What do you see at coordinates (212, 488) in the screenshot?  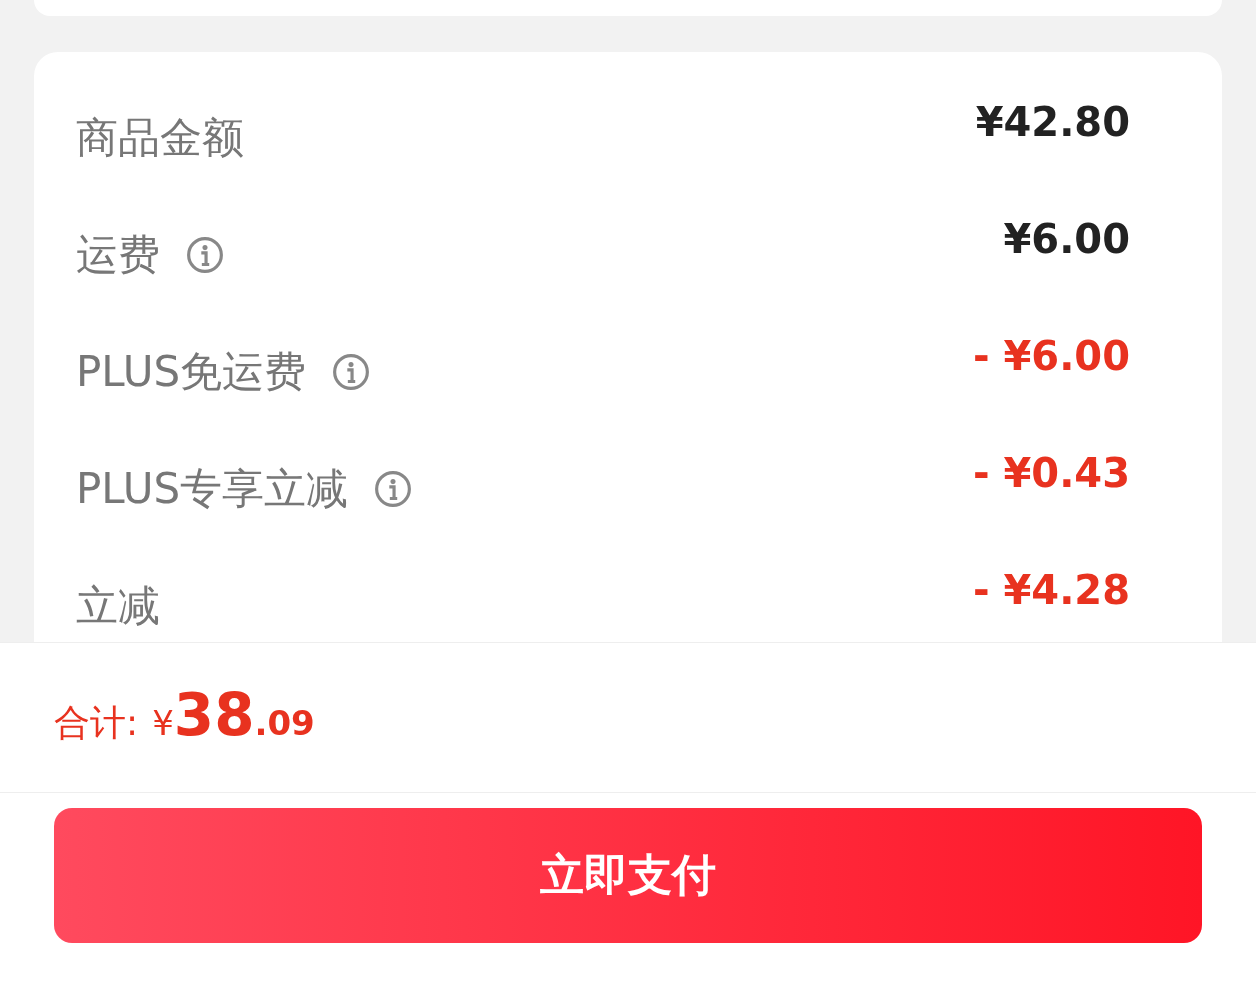 I see `fee-label: PLUS专享立减` at bounding box center [212, 488].